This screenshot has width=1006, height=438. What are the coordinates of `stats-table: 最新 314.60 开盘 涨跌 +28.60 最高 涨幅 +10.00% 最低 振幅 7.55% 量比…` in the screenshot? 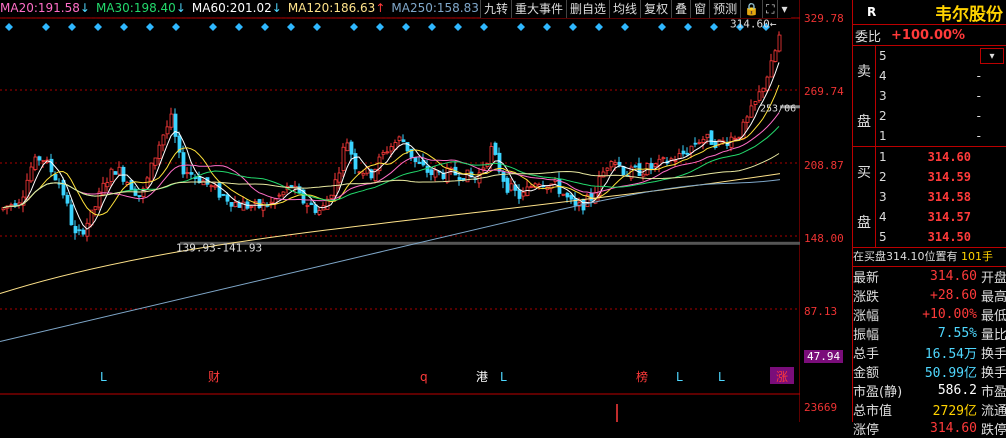 It's located at (929, 352).